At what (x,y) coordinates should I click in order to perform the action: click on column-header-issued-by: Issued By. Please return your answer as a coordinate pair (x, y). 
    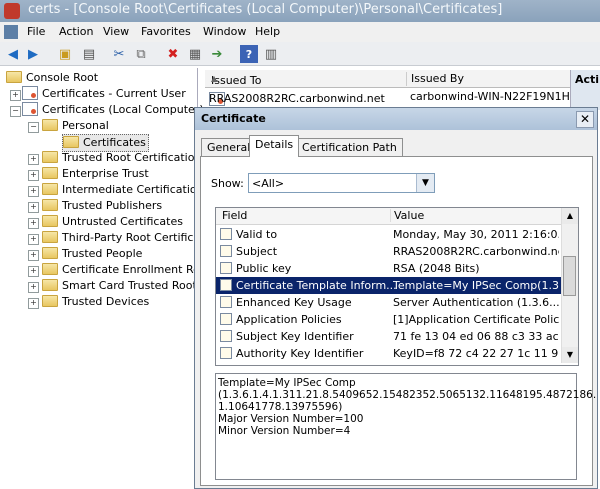
    Looking at the image, I should click on (435, 79).